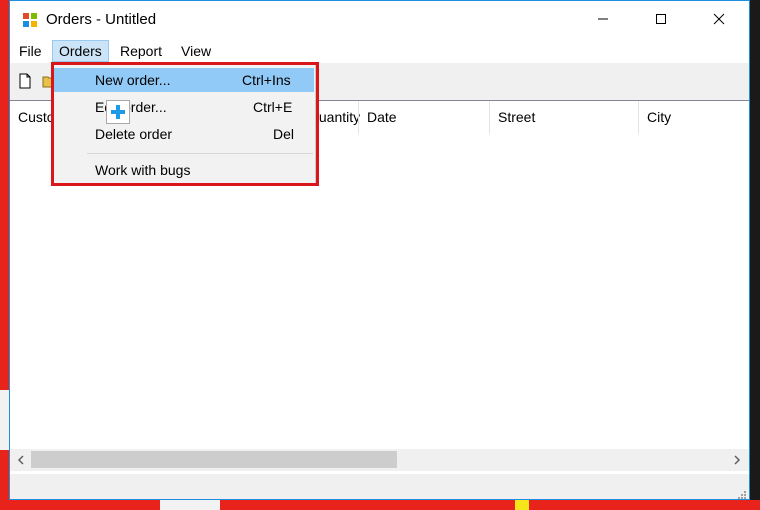 The height and width of the screenshot is (510, 760). I want to click on menu-bar: File Orders Report View, so click(379, 51).